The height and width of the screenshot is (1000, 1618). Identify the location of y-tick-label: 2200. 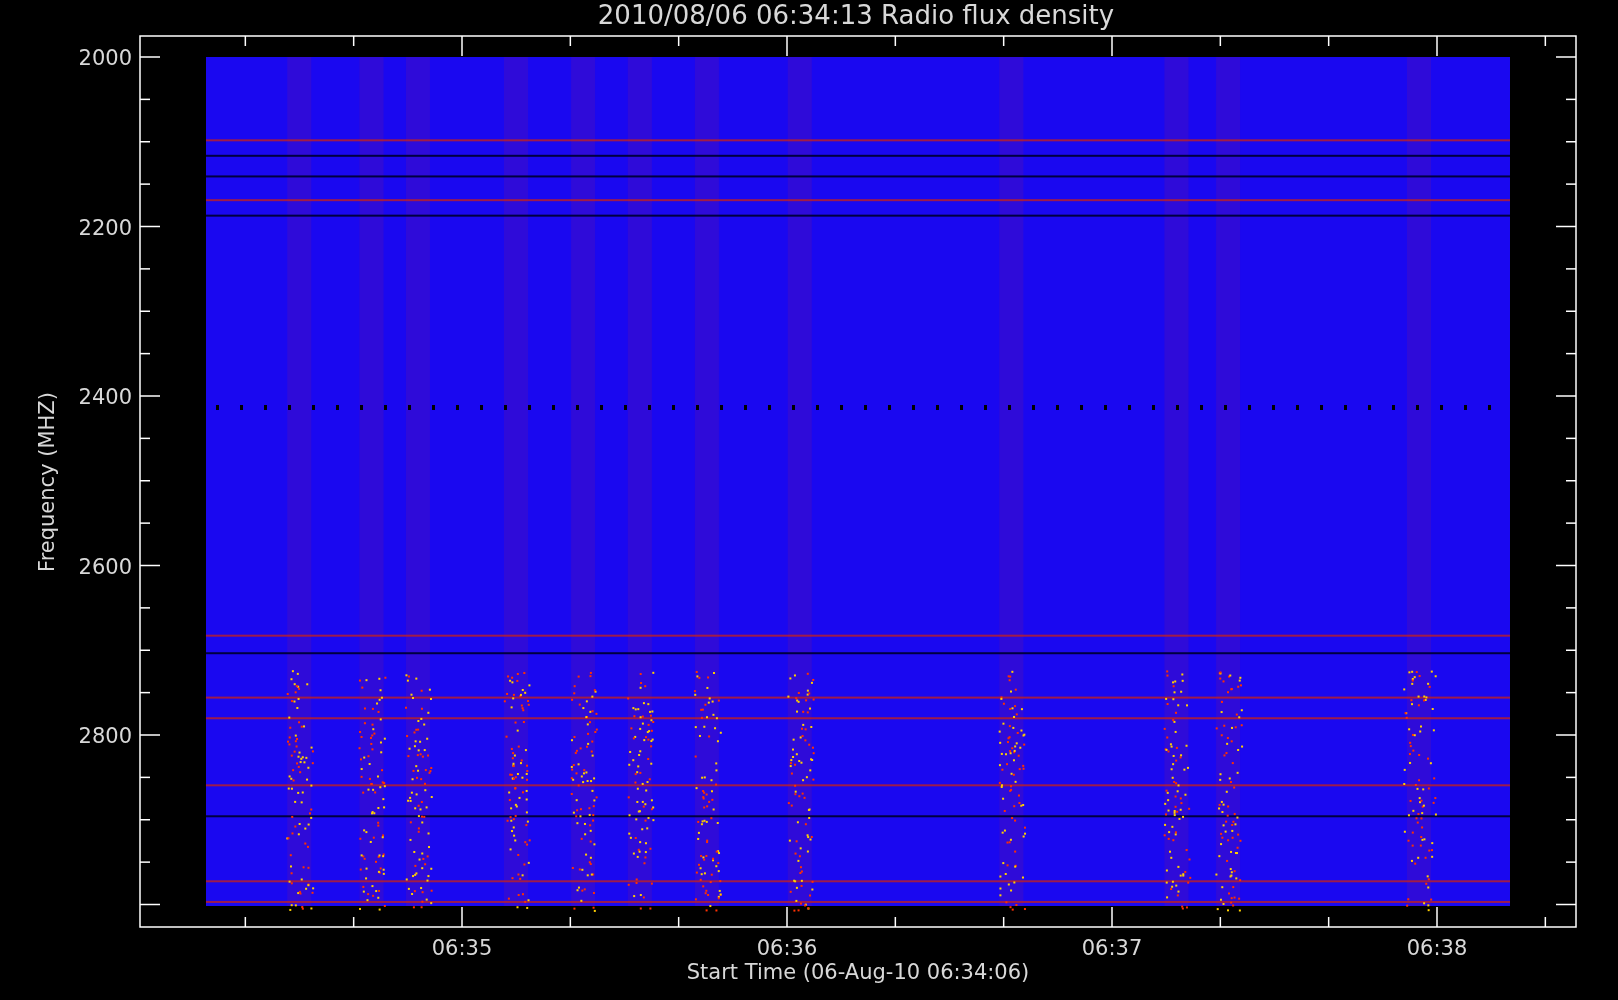
(105, 227).